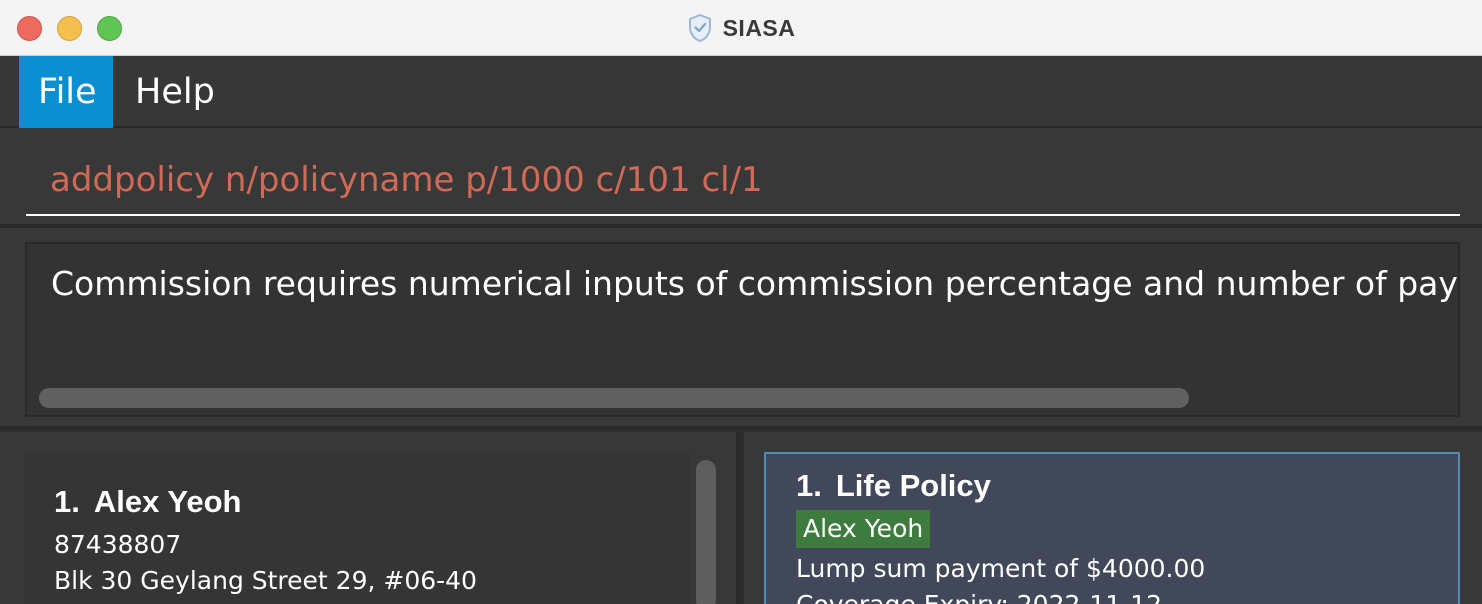 This screenshot has height=604, width=1482. Describe the element at coordinates (699, 28) in the screenshot. I see `shield-check-icon` at that location.